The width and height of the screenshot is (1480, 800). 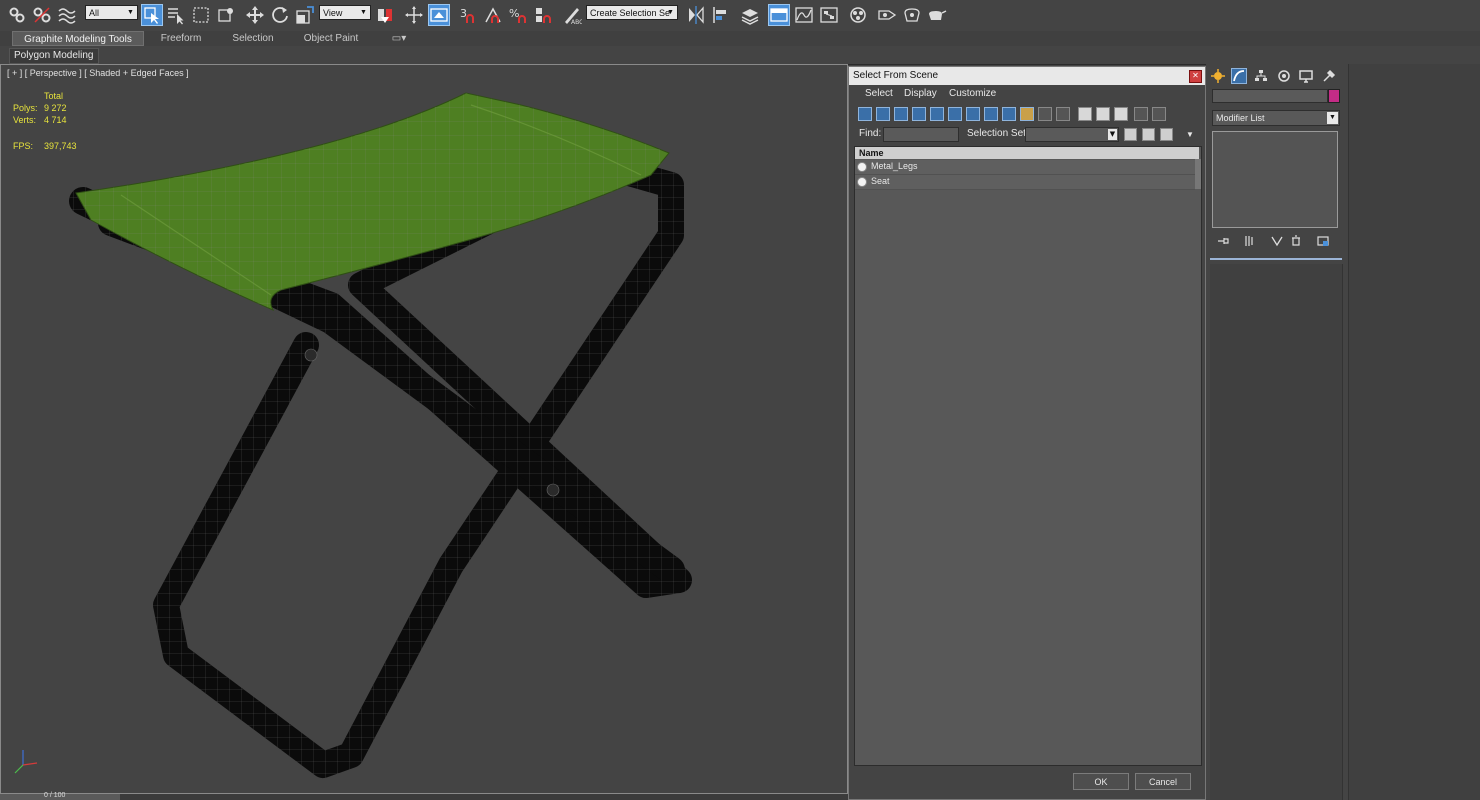 What do you see at coordinates (1103, 114) in the screenshot?
I see `display-none-icon` at bounding box center [1103, 114].